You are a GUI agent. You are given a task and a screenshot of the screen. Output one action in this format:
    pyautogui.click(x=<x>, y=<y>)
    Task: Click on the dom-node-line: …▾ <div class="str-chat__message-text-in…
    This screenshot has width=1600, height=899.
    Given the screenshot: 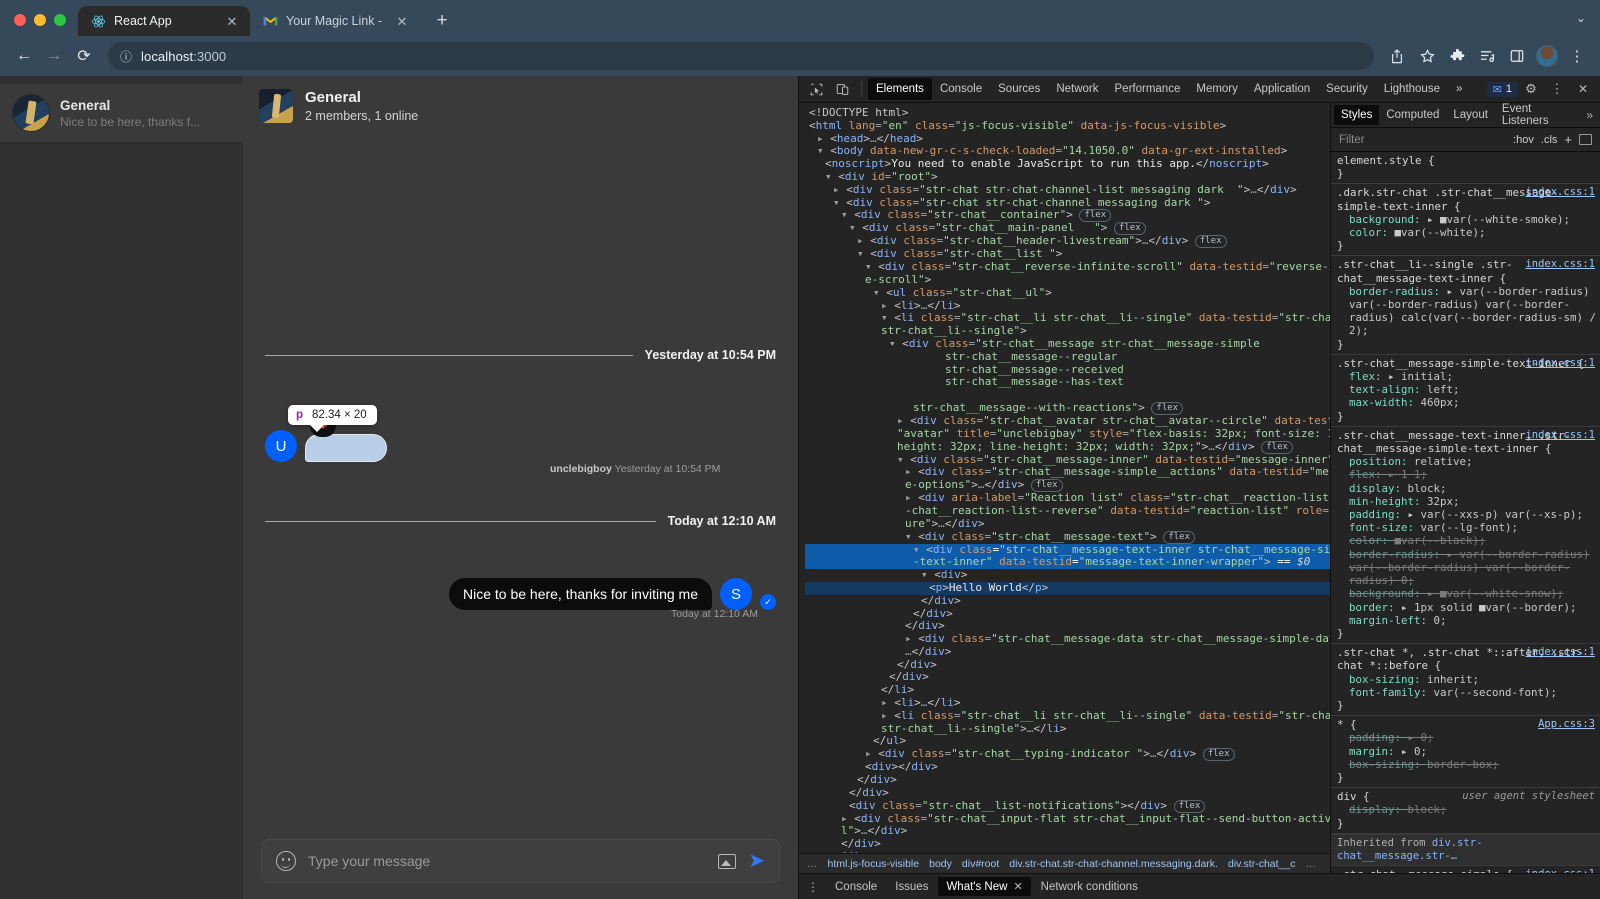 What is the action you would take?
    pyautogui.click(x=1067, y=550)
    